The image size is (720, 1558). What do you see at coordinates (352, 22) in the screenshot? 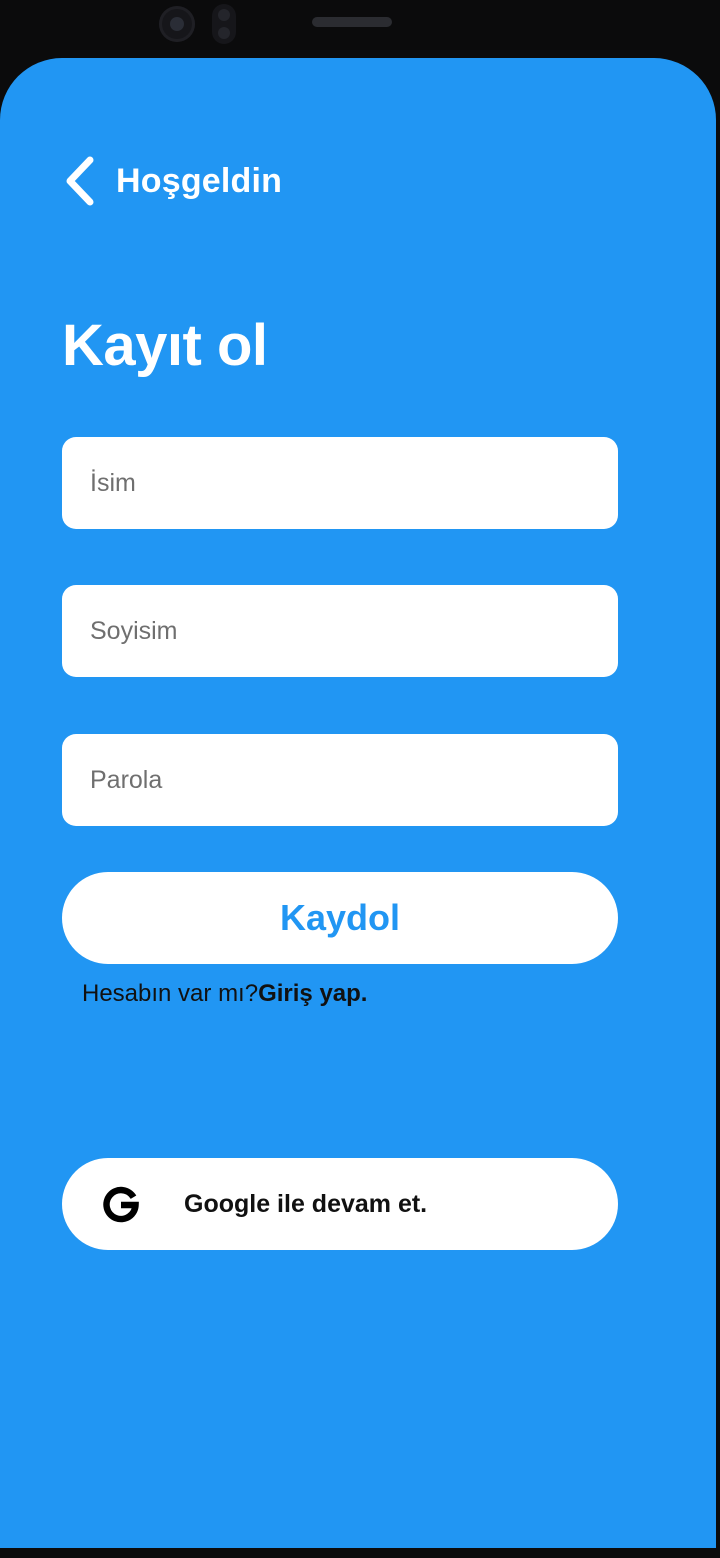
I see `earpiece-speaker` at bounding box center [352, 22].